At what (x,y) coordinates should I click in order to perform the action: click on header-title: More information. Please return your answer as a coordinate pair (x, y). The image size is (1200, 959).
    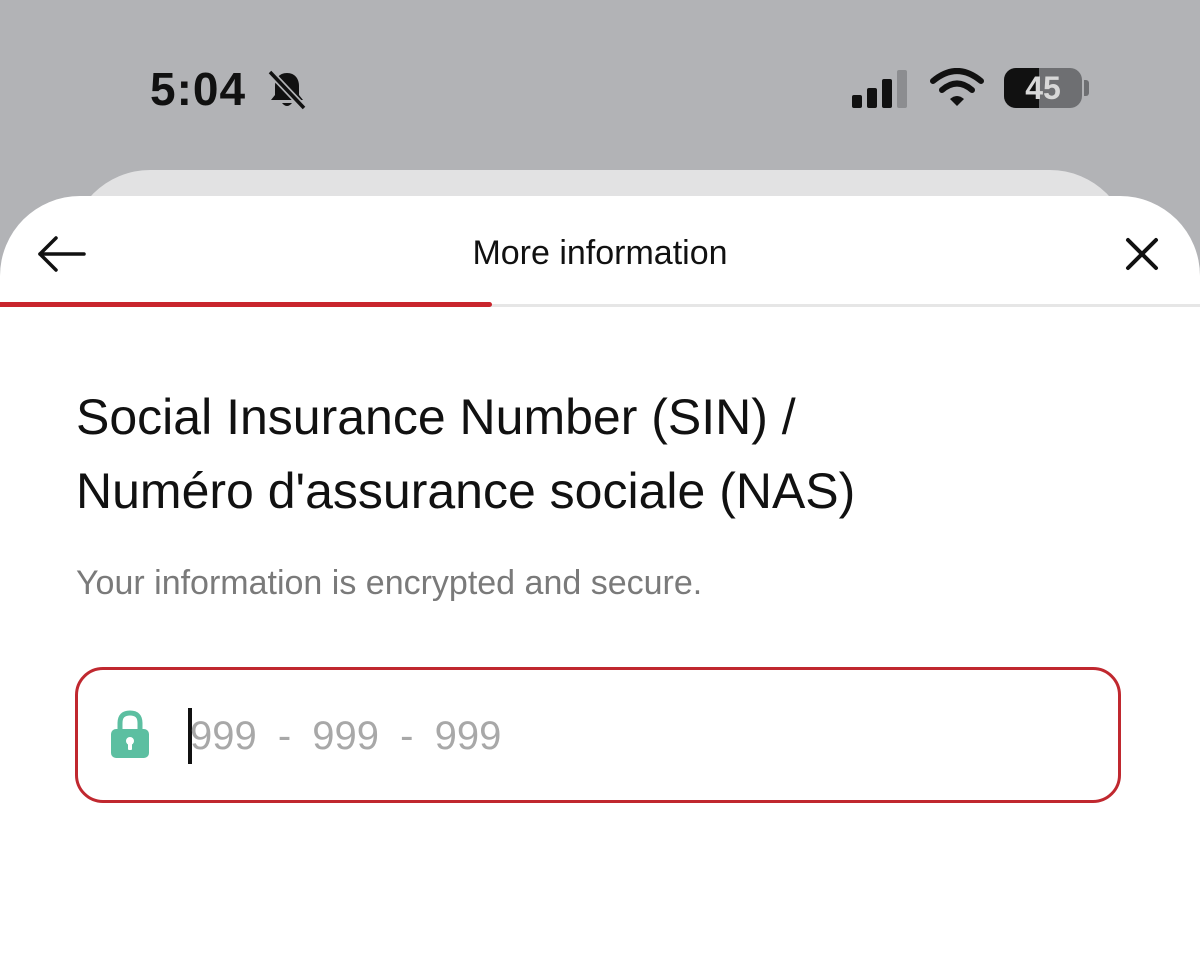
    Looking at the image, I should click on (600, 253).